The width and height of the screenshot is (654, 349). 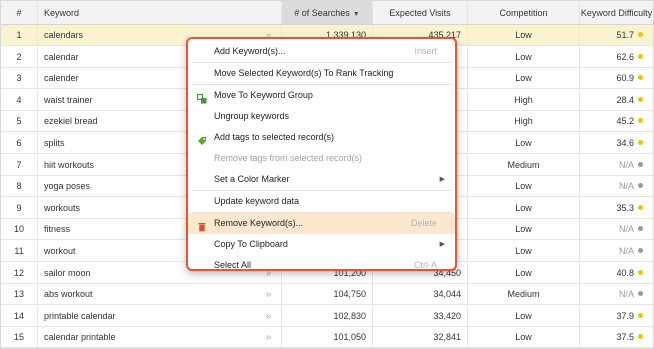 What do you see at coordinates (18, 294) in the screenshot?
I see `row-number: 13` at bounding box center [18, 294].